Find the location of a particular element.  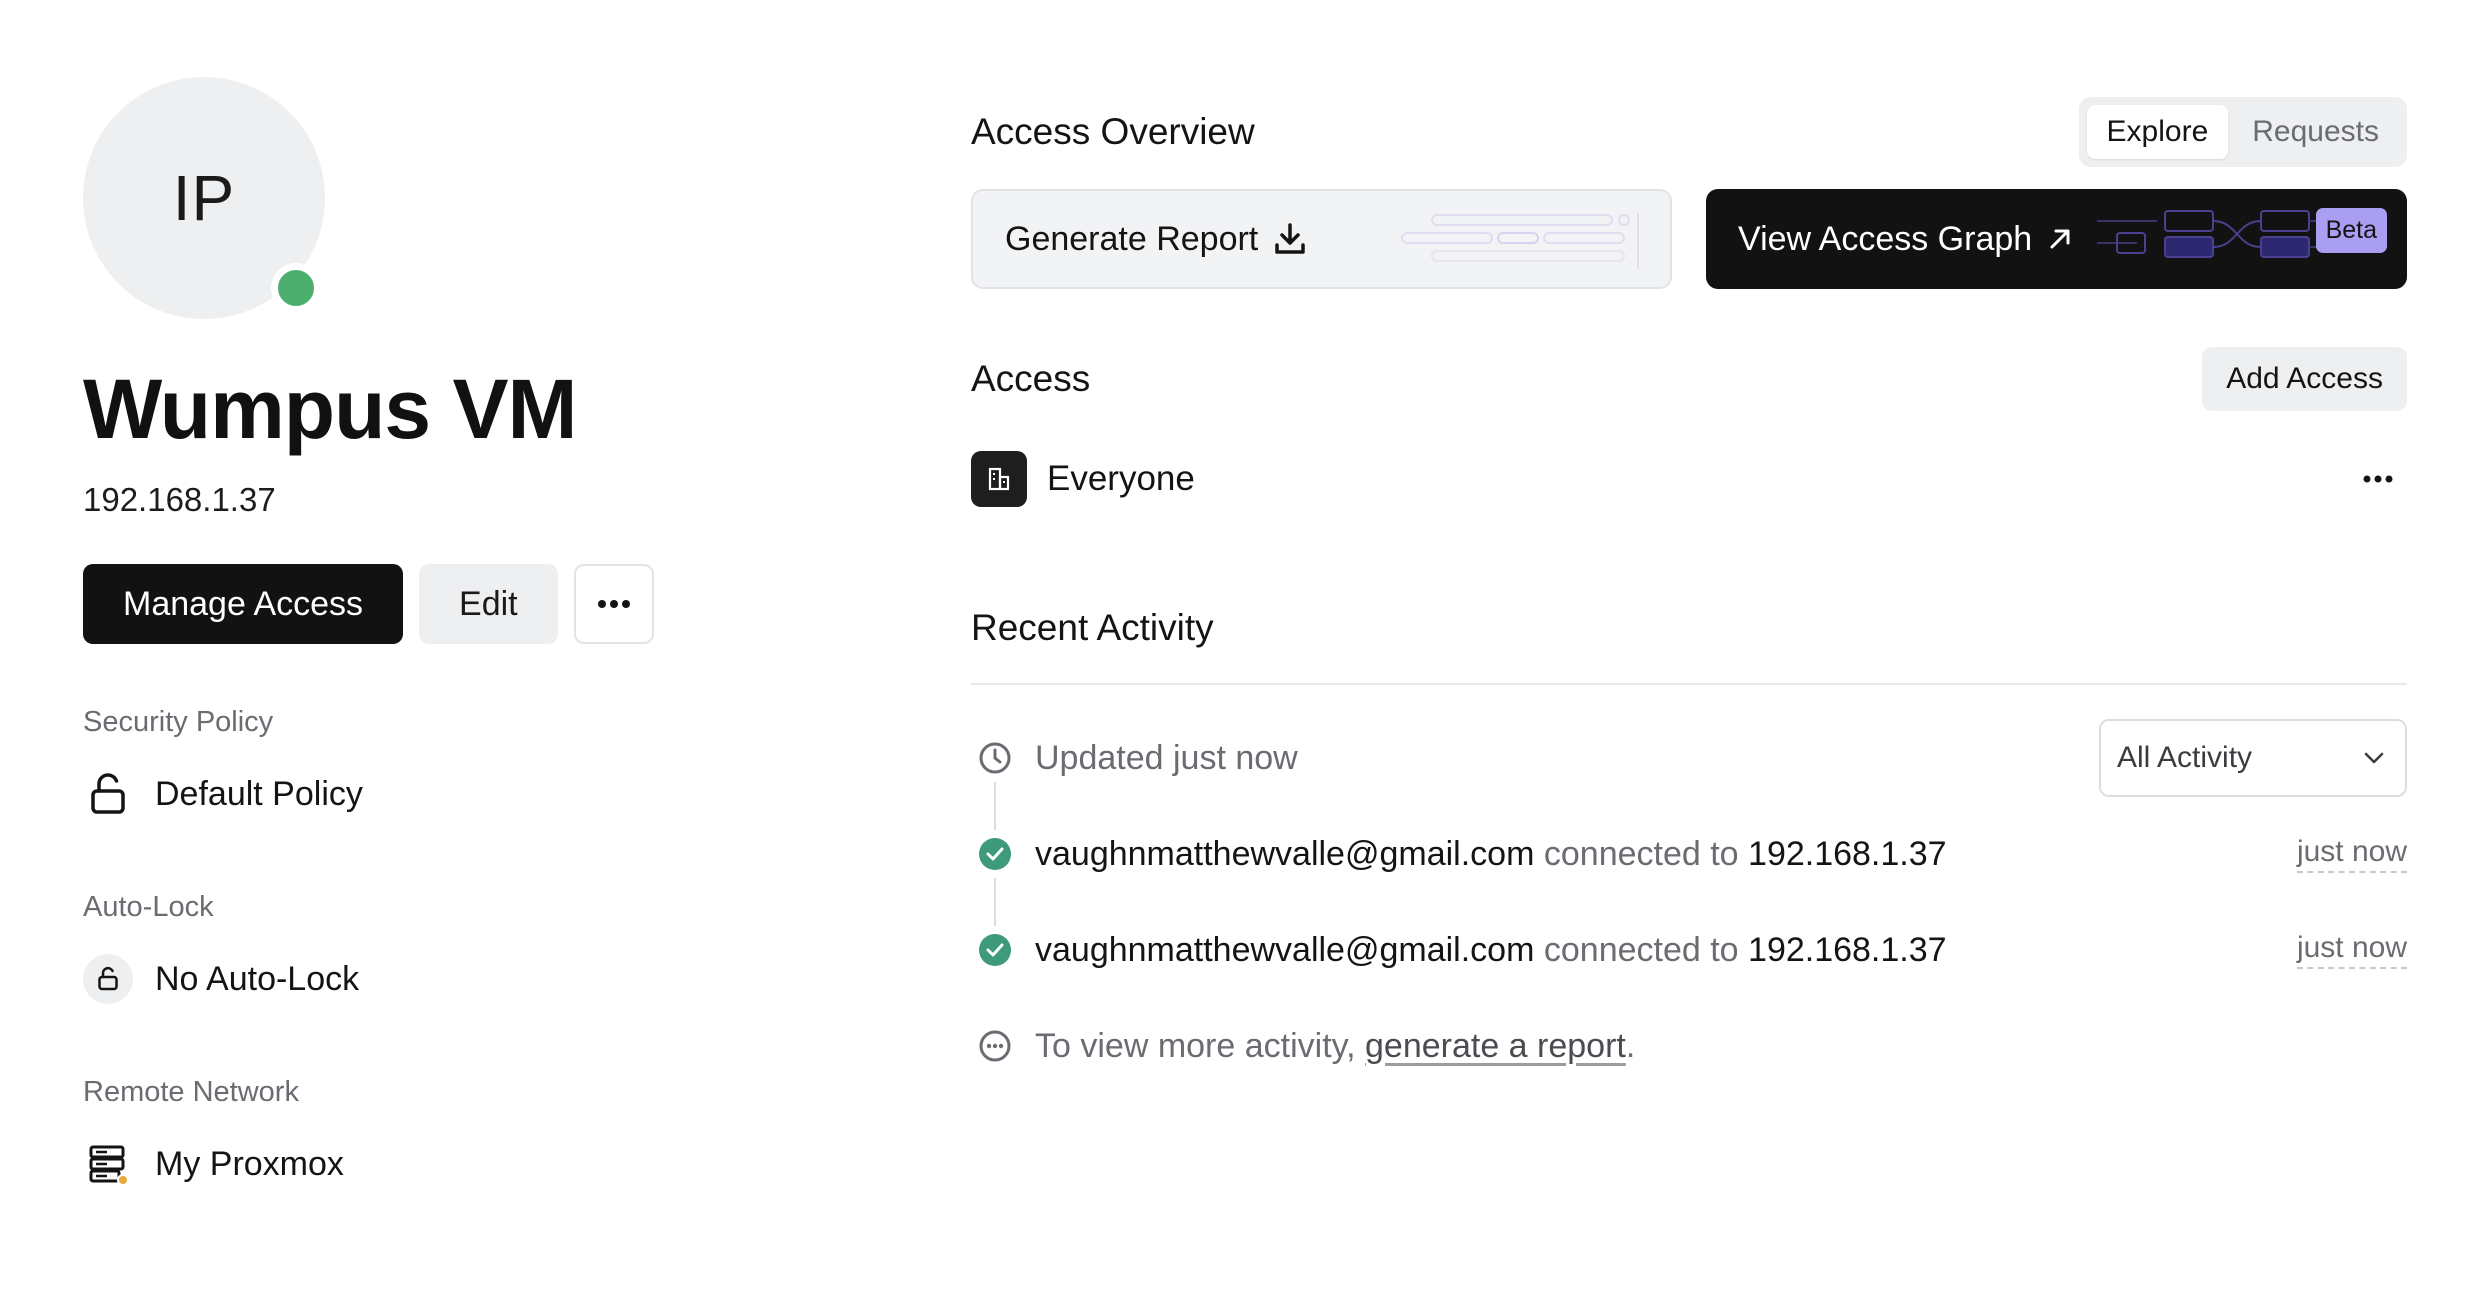

chevron-down-icon is located at coordinates (2374, 758).